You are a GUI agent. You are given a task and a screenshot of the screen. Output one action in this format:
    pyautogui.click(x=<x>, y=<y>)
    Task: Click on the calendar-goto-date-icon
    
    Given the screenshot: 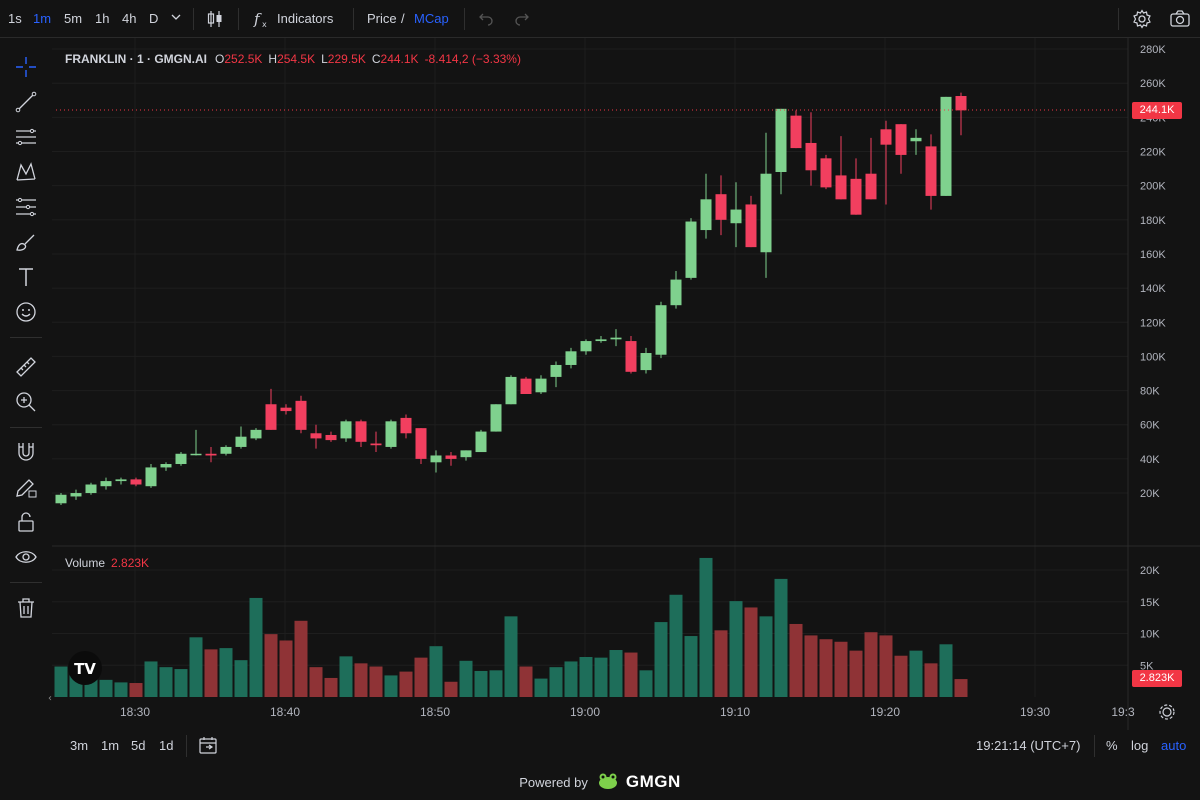 What is the action you would take?
    pyautogui.click(x=208, y=746)
    